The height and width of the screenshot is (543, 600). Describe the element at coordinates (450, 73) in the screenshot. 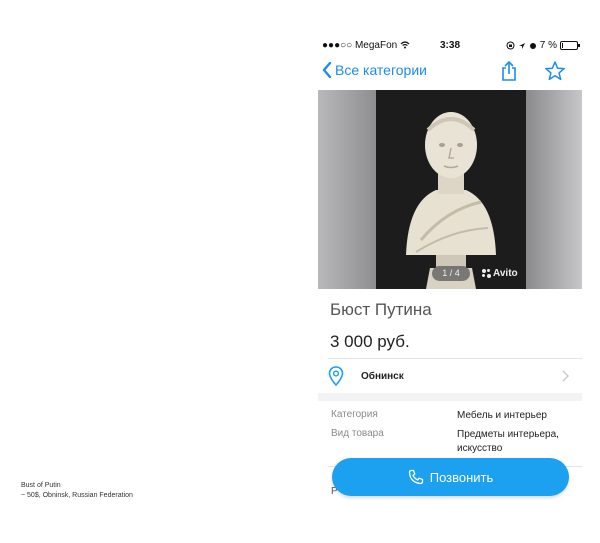

I see `navigation-bar: Все категории` at that location.